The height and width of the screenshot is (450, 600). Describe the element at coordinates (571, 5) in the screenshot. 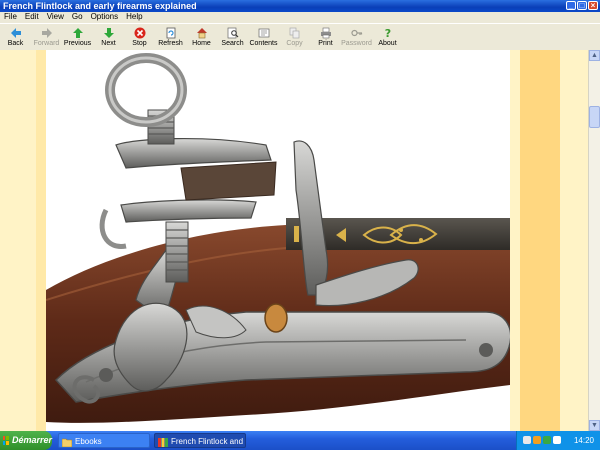

I see `minimize-button: _` at that location.